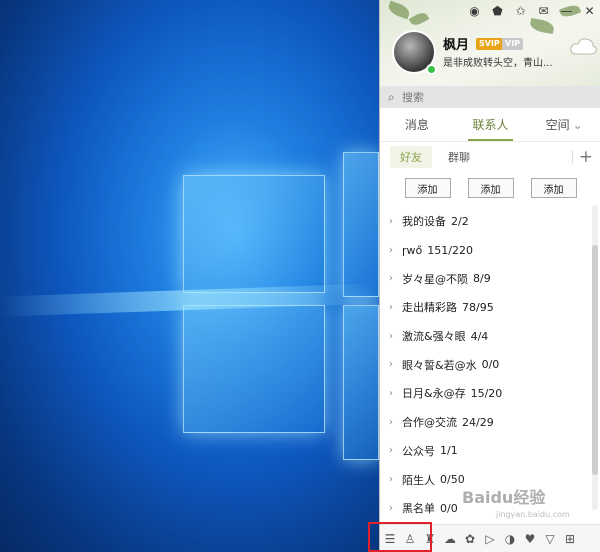 The width and height of the screenshot is (600, 552). I want to click on close-icon: ✕, so click(589, 11).